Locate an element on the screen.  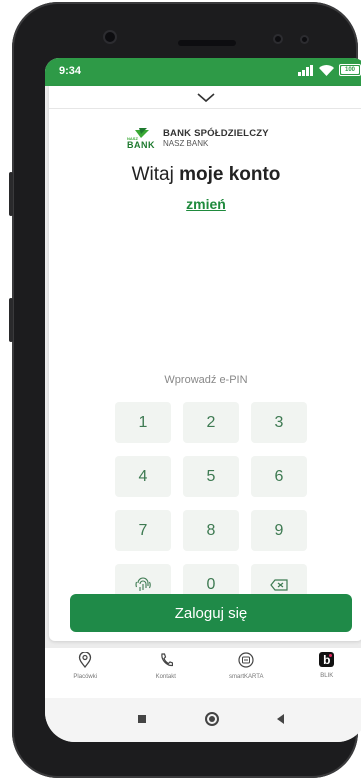
nav-item-blik: b BLIK is located at coordinates (324, 673).